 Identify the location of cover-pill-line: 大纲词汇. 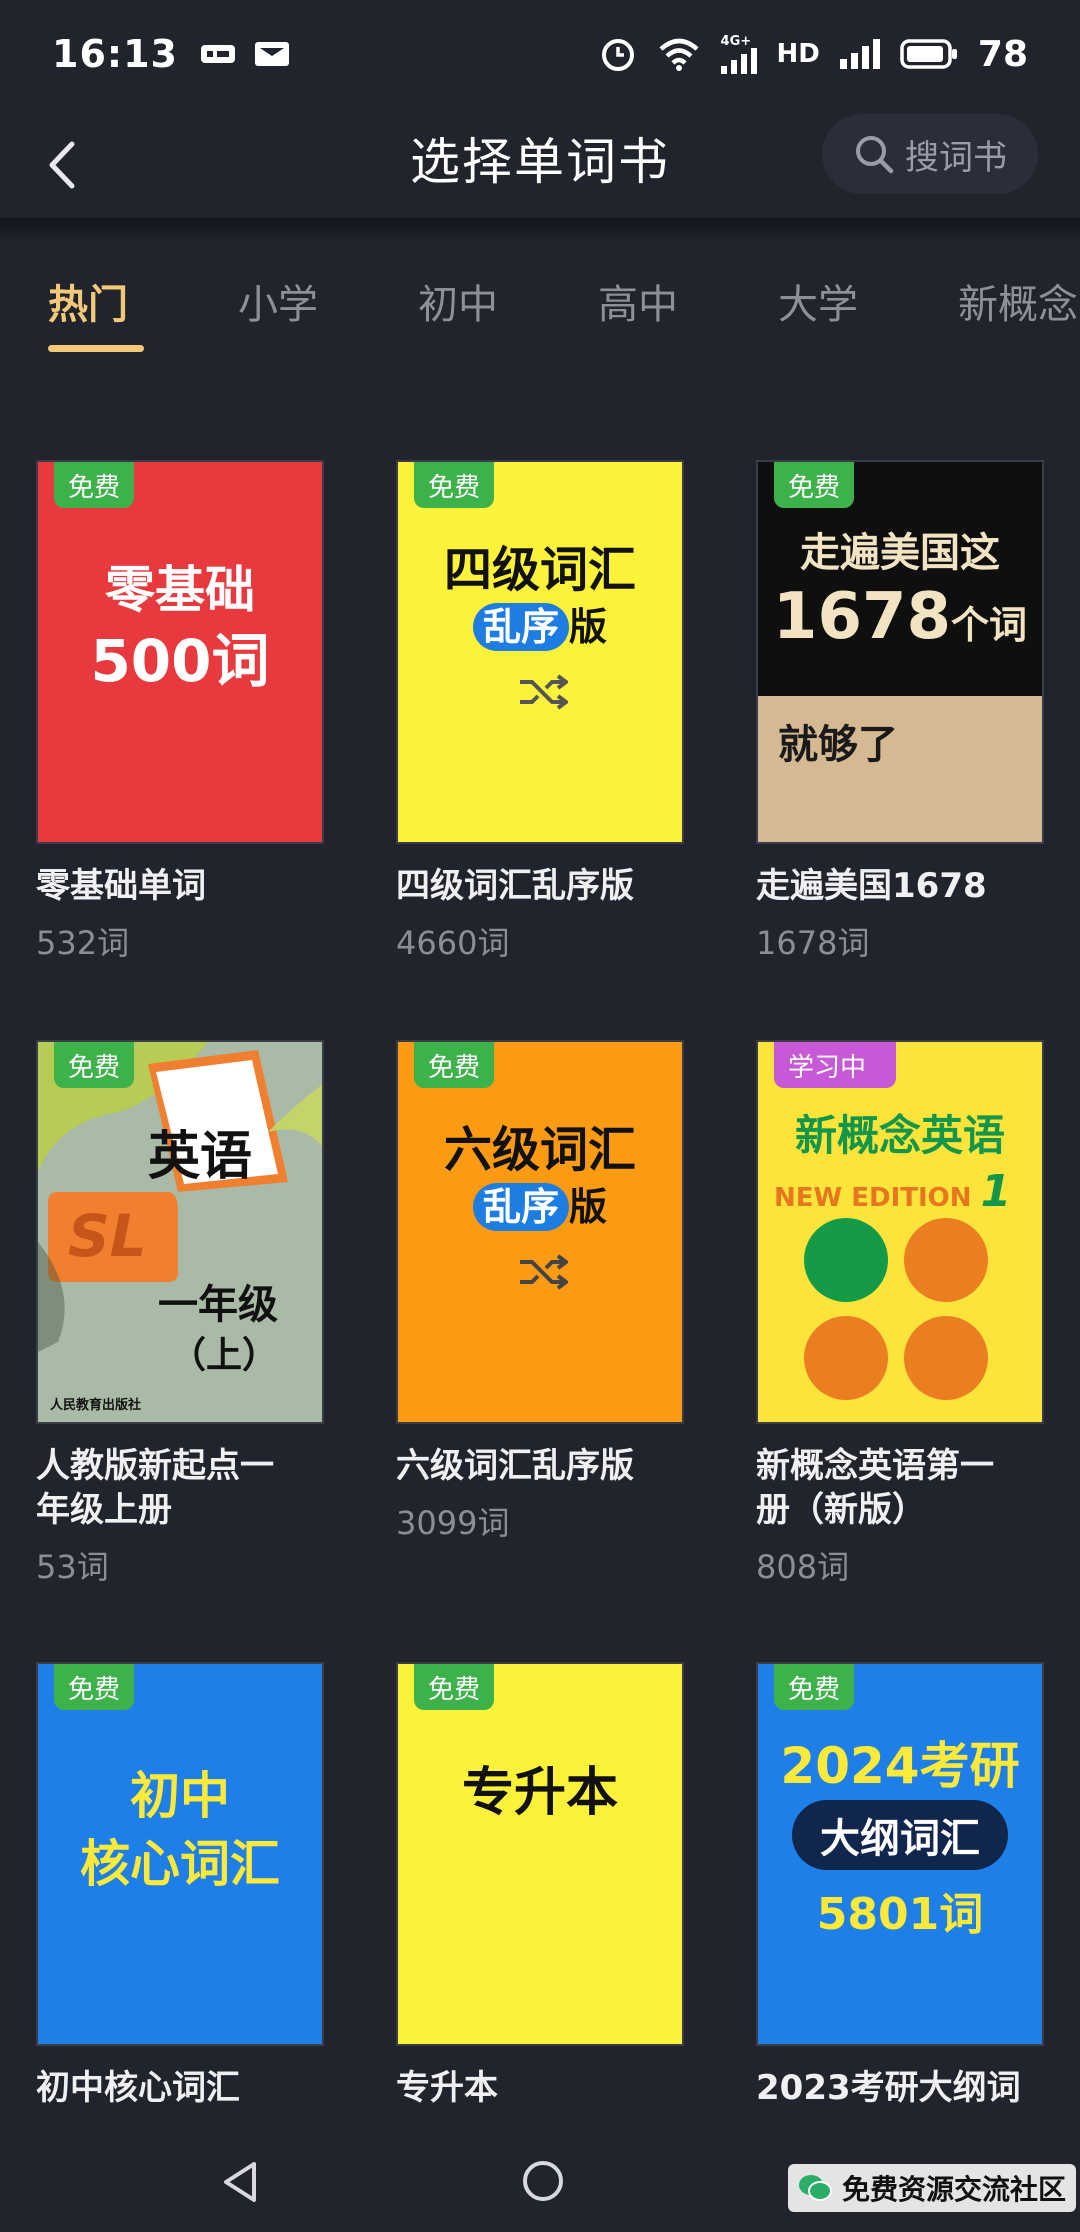
(900, 1835).